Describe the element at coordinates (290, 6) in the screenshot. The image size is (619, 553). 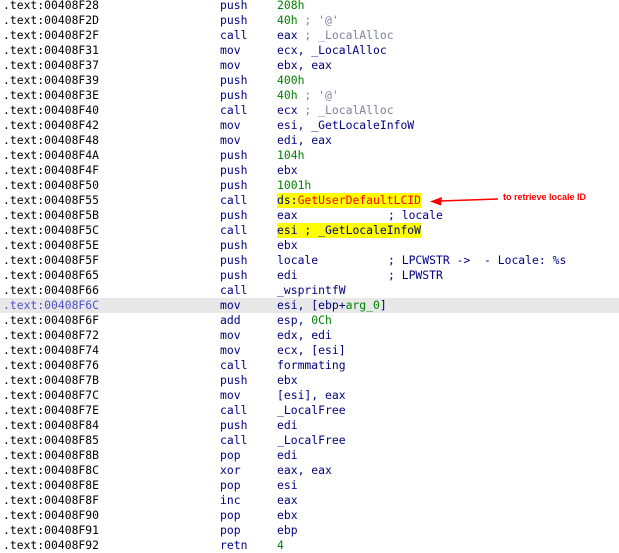
I see `operand-token: 208h` at that location.